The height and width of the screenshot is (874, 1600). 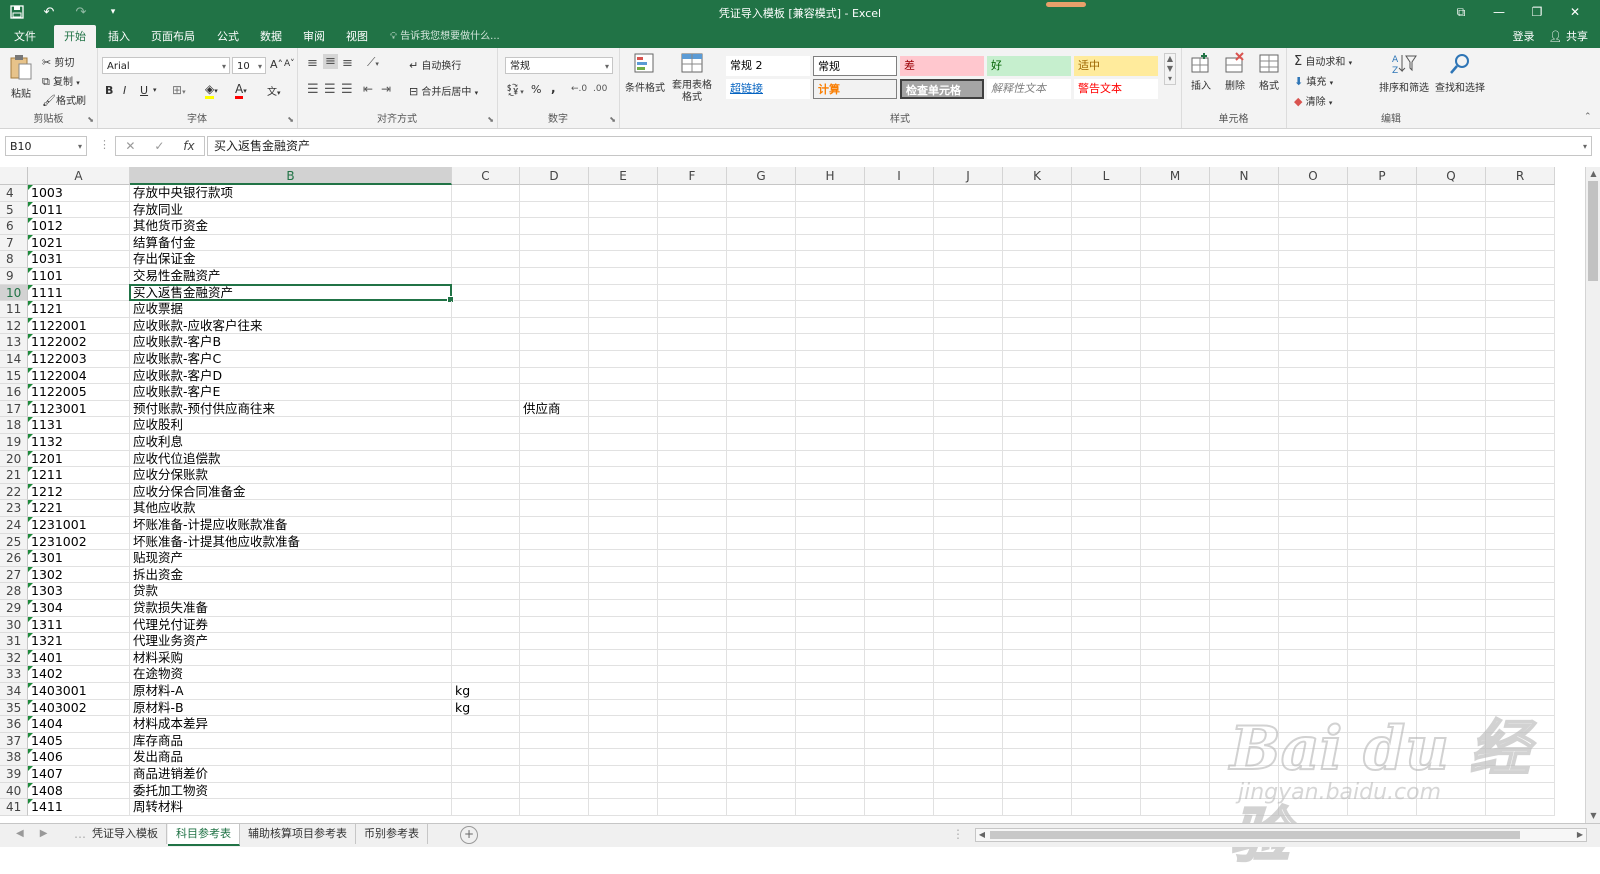 What do you see at coordinates (600, 89) in the screenshot?
I see `decrease-decimal-icon: .00` at bounding box center [600, 89].